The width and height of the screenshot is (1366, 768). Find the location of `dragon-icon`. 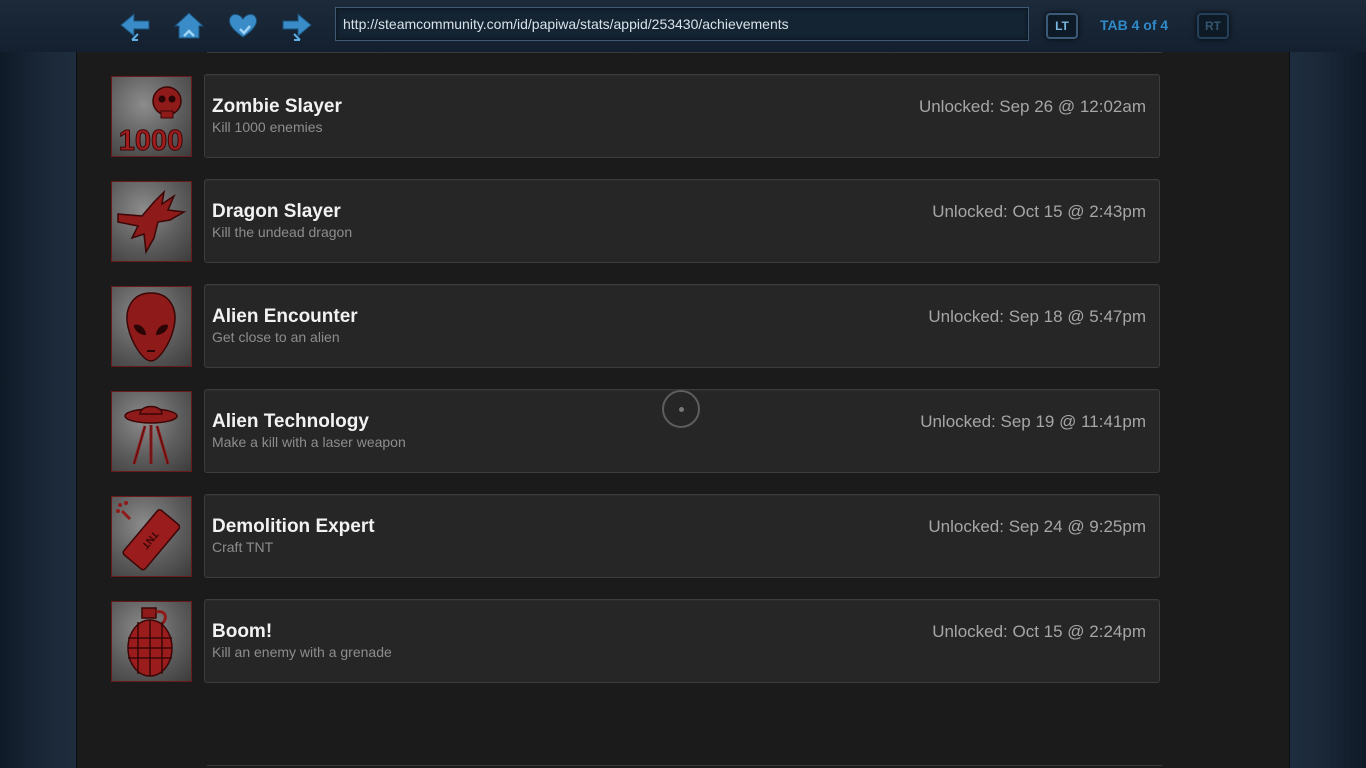

dragon-icon is located at coordinates (151, 221).